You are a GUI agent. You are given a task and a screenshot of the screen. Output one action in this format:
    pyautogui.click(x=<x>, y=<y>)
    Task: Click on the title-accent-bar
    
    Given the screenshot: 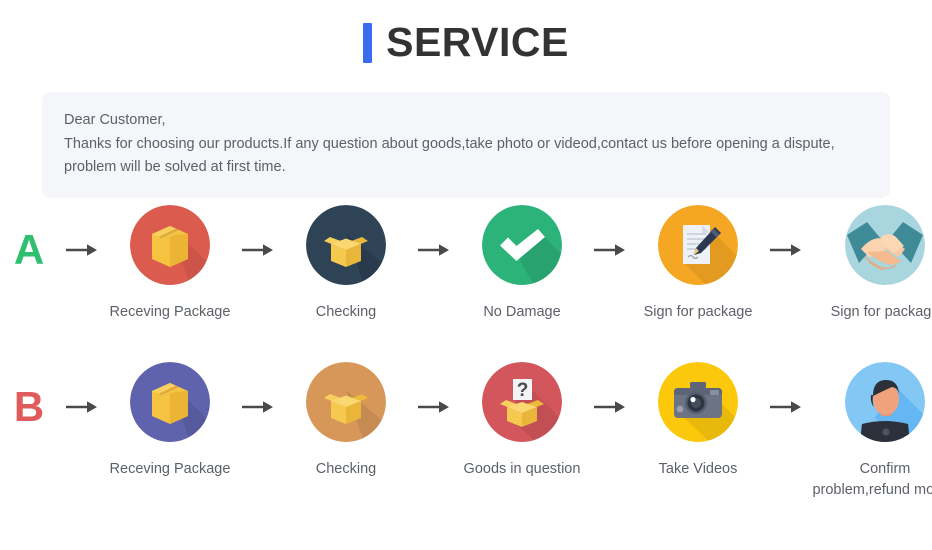 What is the action you would take?
    pyautogui.click(x=368, y=42)
    